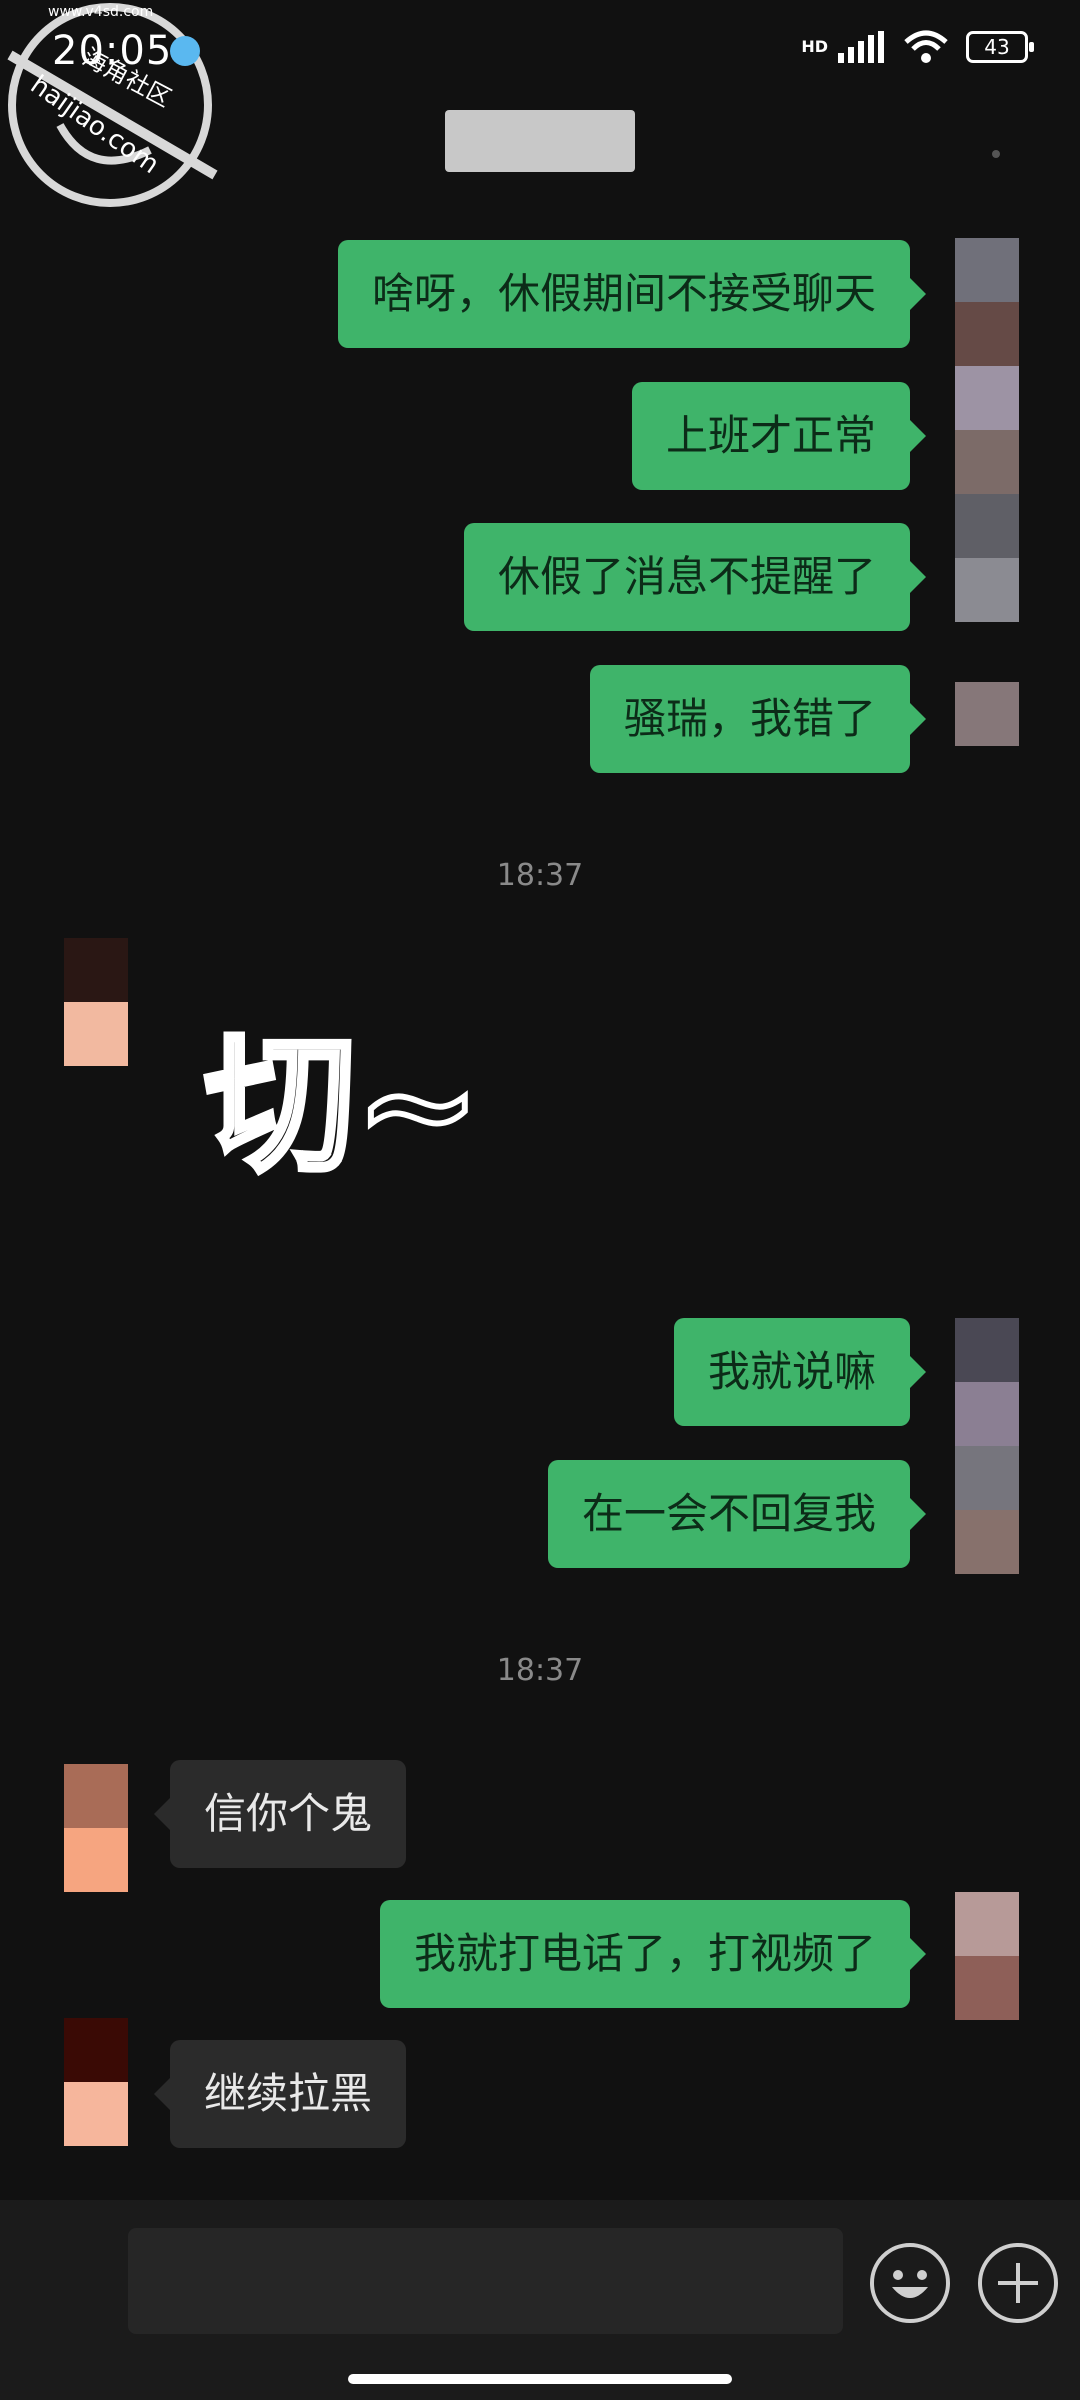 This screenshot has width=1080, height=2400. What do you see at coordinates (540, 2379) in the screenshot?
I see `home-indicator` at bounding box center [540, 2379].